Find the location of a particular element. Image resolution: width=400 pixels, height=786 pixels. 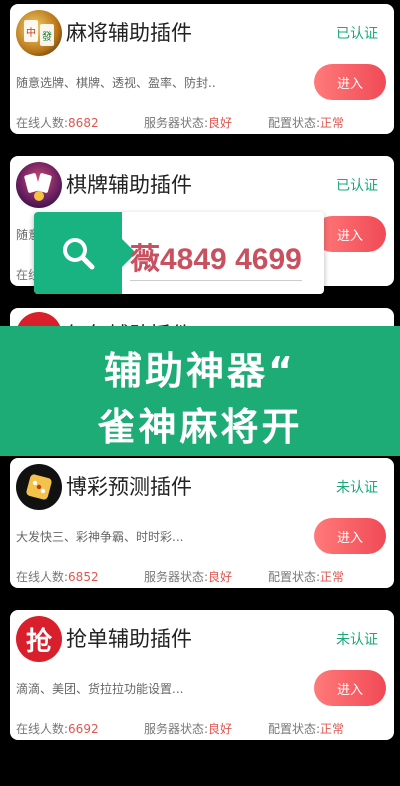

divider is located at coordinates (216, 280).